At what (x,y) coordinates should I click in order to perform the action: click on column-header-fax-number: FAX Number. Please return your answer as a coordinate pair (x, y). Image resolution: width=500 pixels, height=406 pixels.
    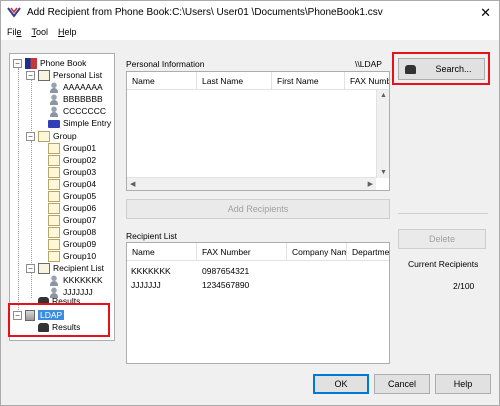
    Looking at the image, I should click on (242, 251).